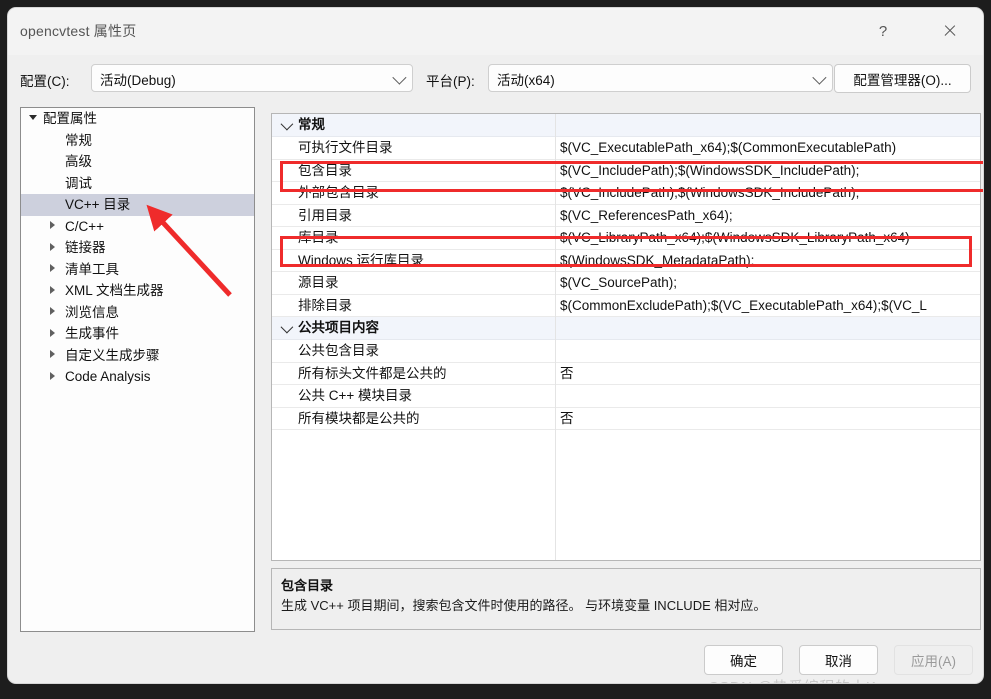 The width and height of the screenshot is (991, 699). I want to click on property-name: 引用目录, so click(325, 215).